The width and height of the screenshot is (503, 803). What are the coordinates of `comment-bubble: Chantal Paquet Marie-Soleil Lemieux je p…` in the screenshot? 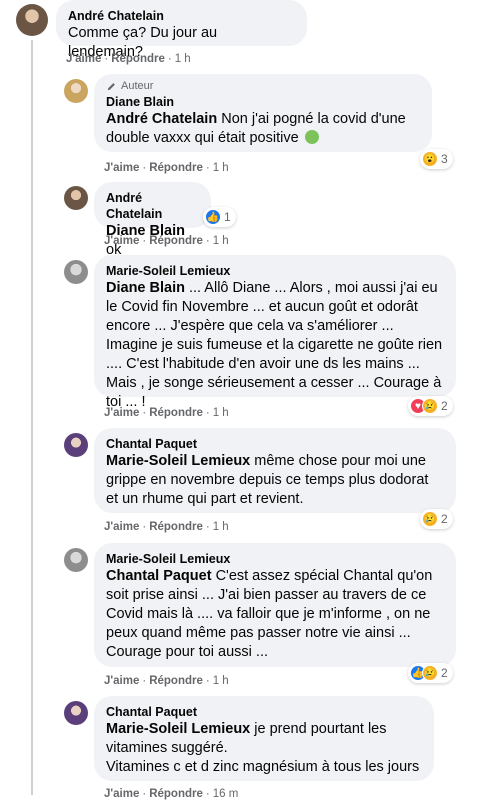 It's located at (264, 738).